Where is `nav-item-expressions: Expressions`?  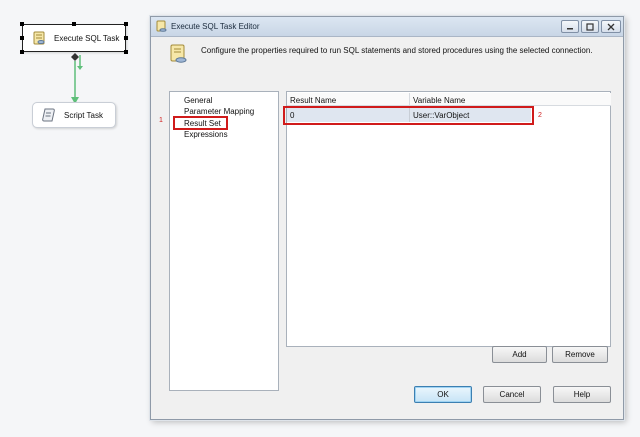
nav-item-expressions: Expressions is located at coordinates (206, 134).